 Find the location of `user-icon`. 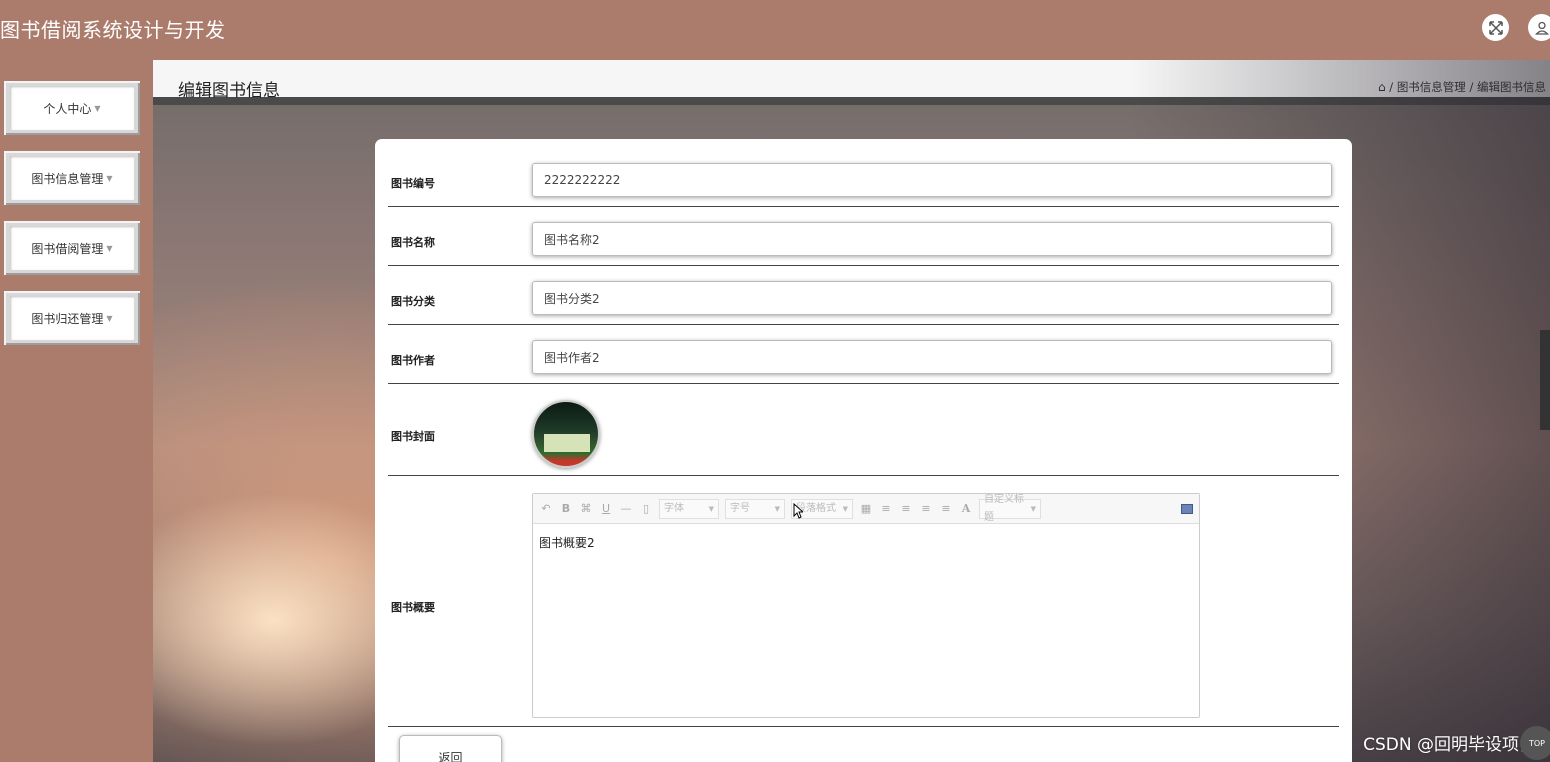

user-icon is located at coordinates (1539, 27).